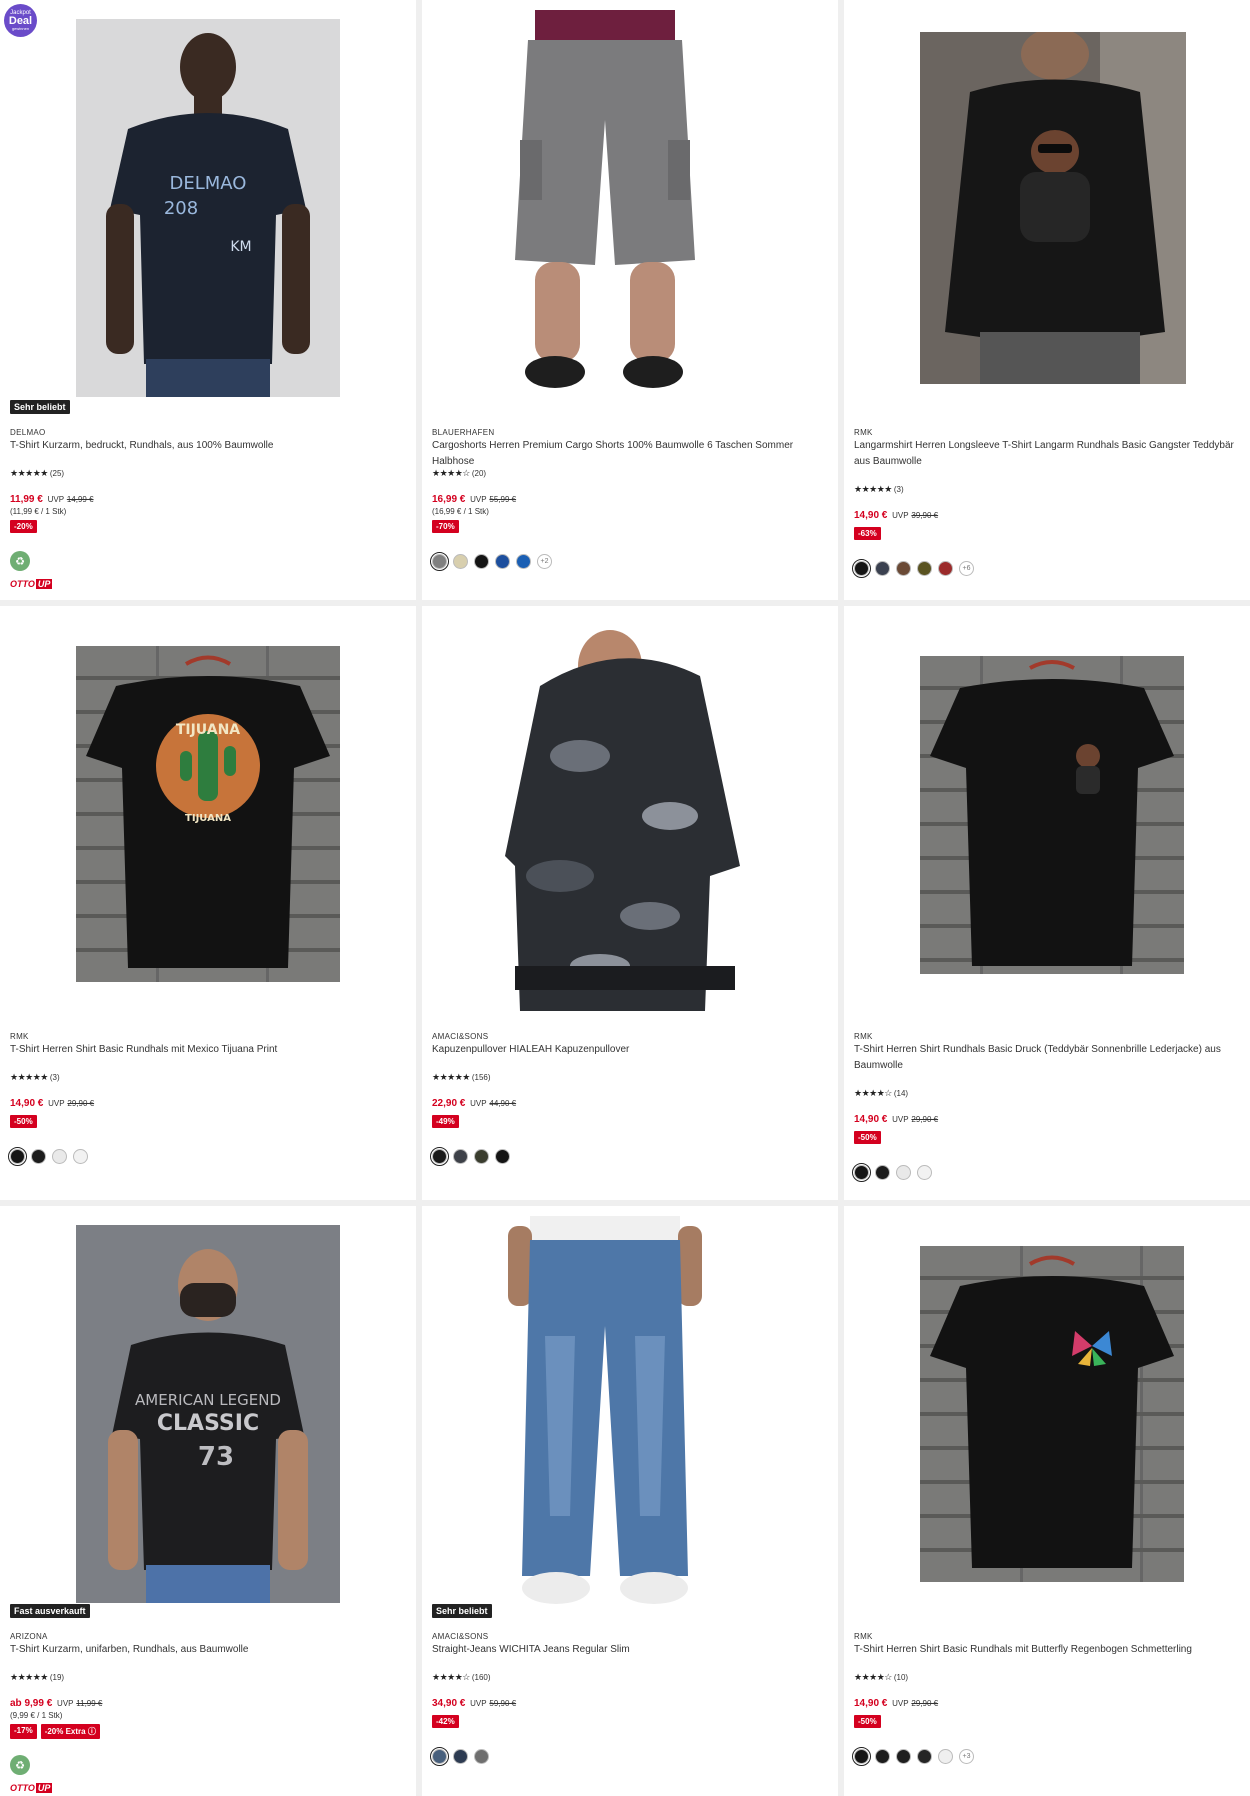 The height and width of the screenshot is (1796, 1250). Describe the element at coordinates (31, 584) in the screenshot. I see `otto-up-logo-icon: OTTO UP` at that location.